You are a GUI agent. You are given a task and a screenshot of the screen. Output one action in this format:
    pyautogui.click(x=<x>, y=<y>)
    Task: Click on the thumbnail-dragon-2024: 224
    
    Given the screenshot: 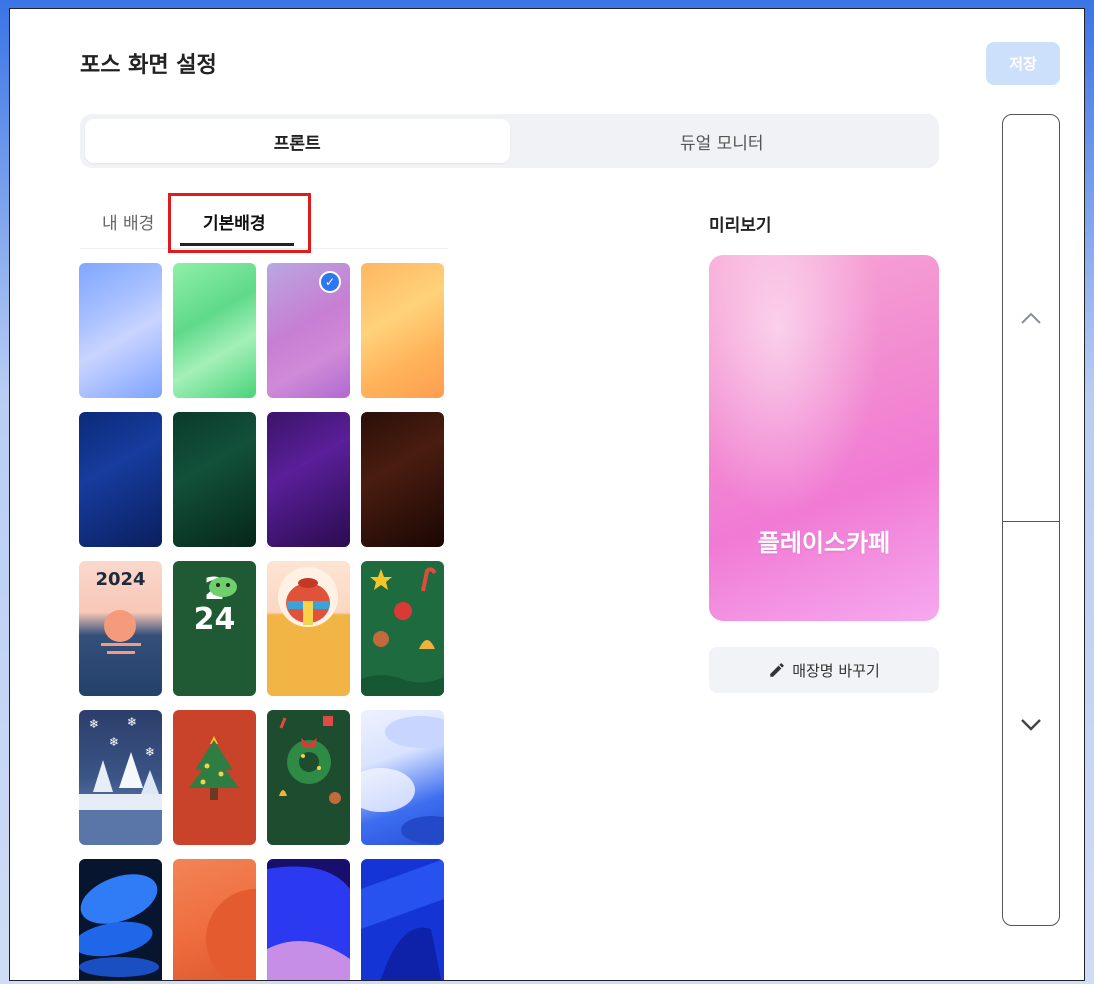 What is the action you would take?
    pyautogui.click(x=214, y=628)
    